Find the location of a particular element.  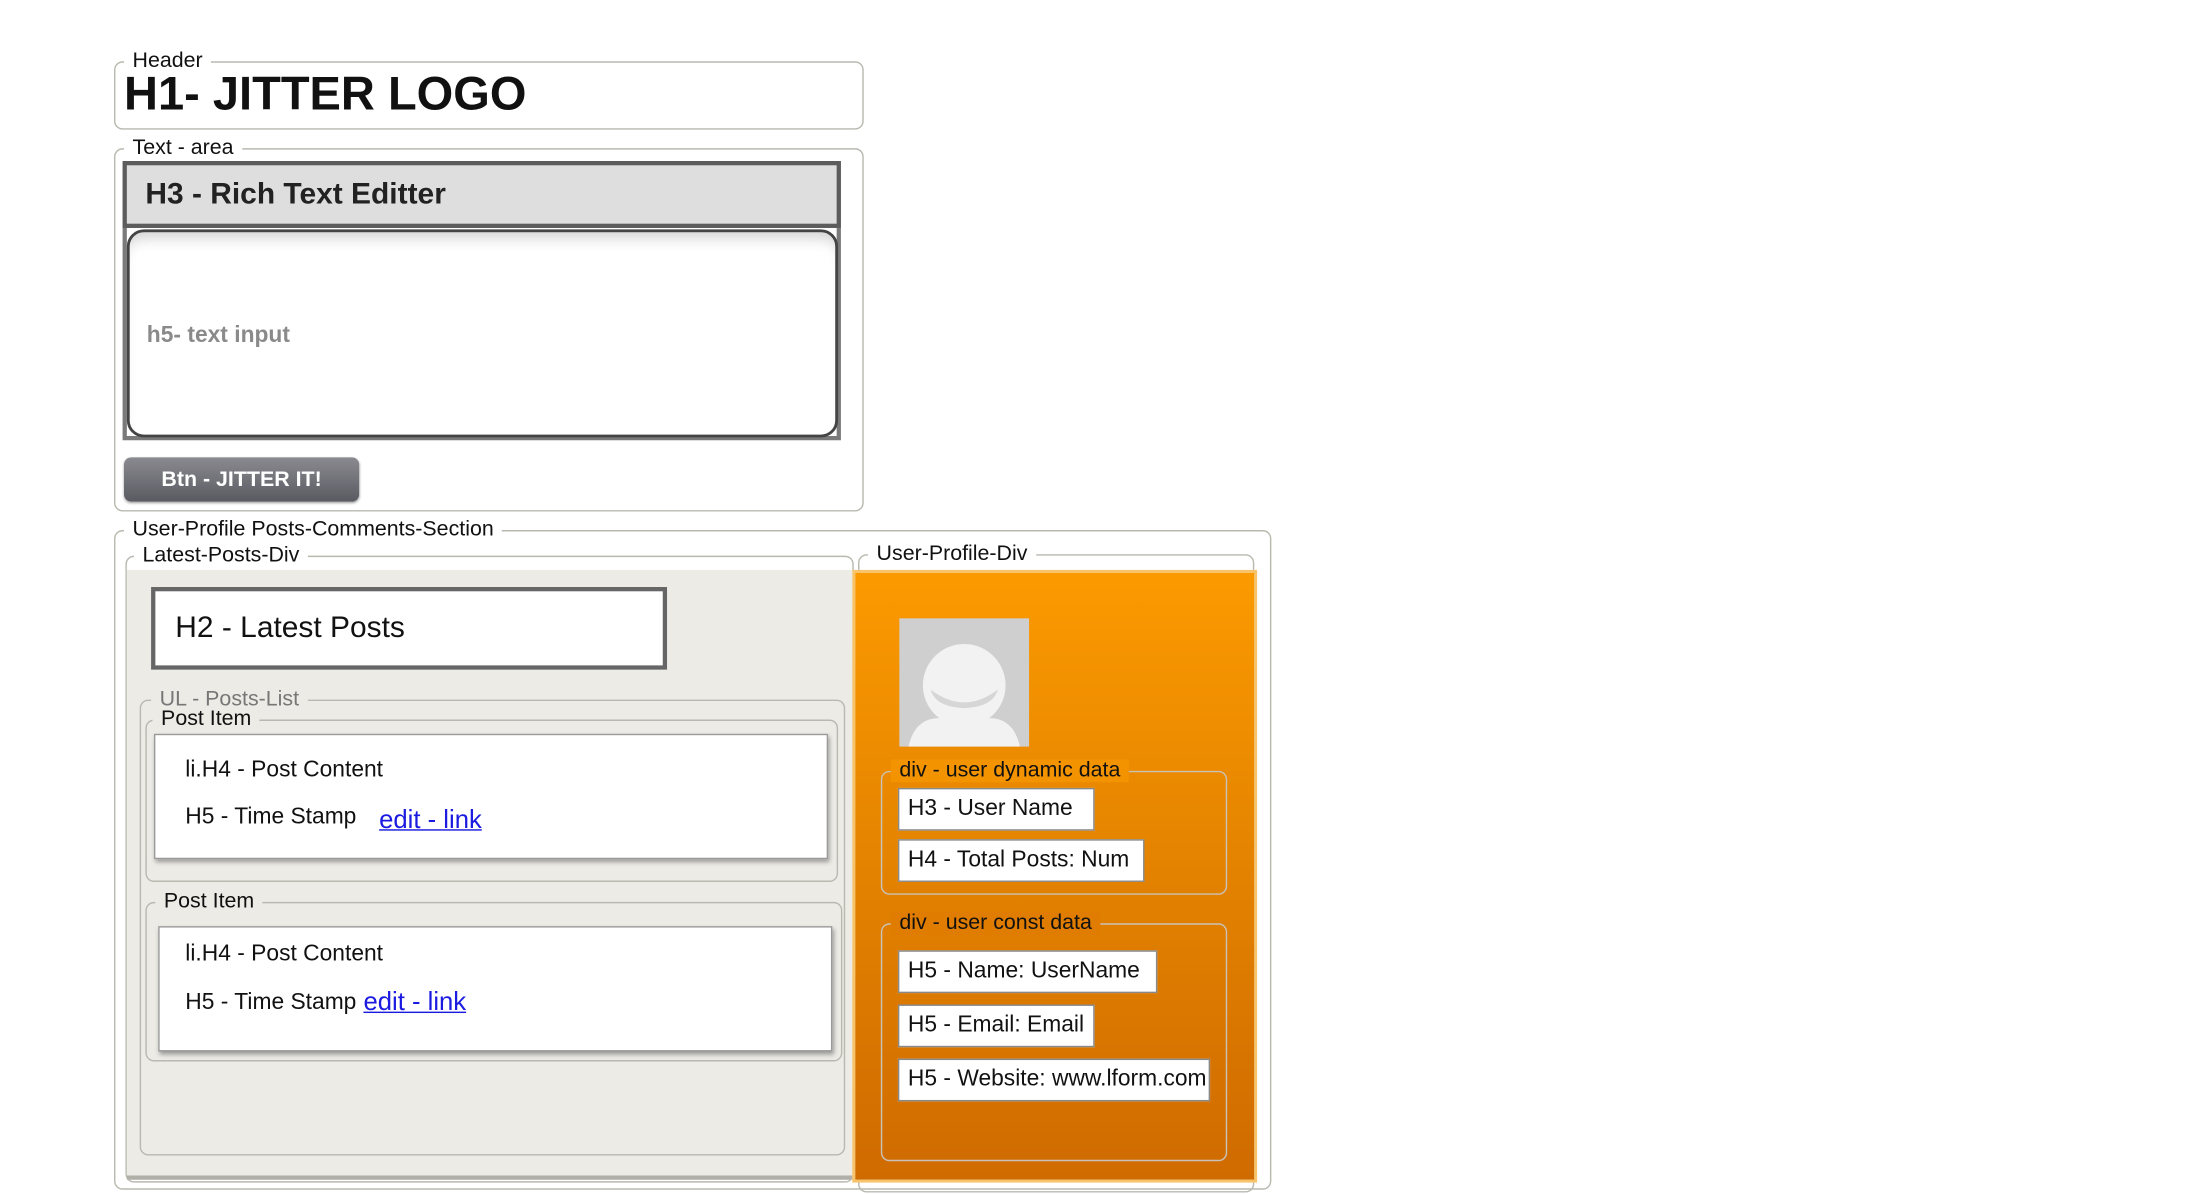

input-placeholder: h5- text input is located at coordinates (218, 335).